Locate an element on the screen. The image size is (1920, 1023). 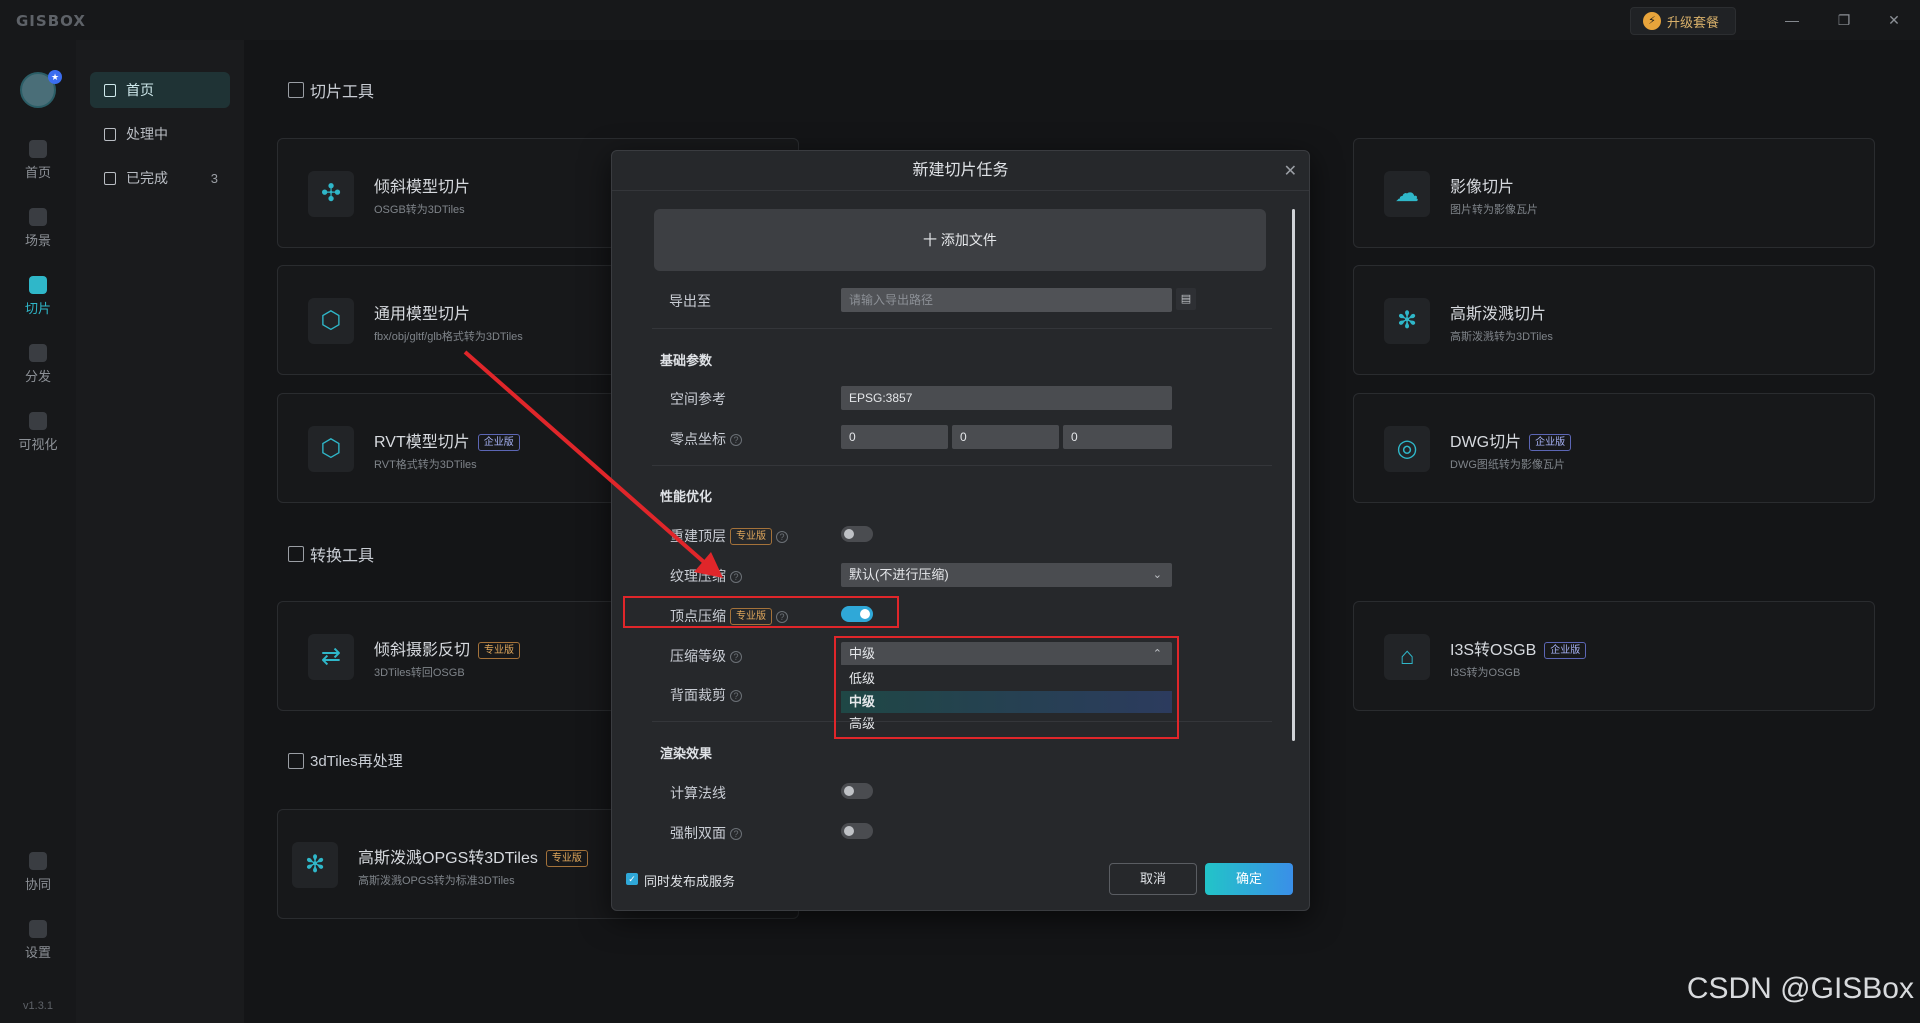
nav-collab: 协同 is located at coordinates (38, 872).